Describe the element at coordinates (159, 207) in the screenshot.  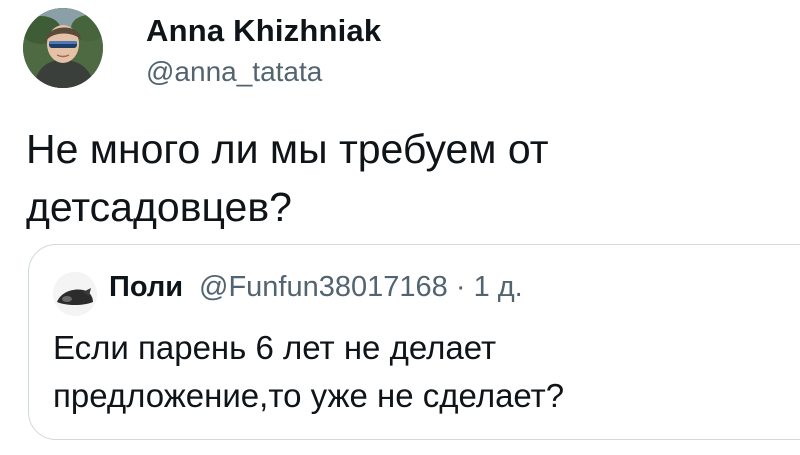
I see `tweet-text-line: детсадовцев?` at that location.